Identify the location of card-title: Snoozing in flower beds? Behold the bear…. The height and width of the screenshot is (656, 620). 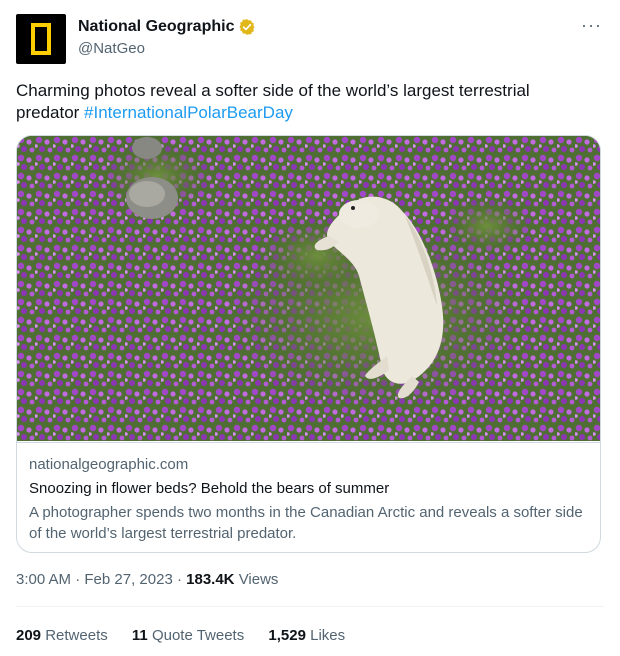
(209, 488).